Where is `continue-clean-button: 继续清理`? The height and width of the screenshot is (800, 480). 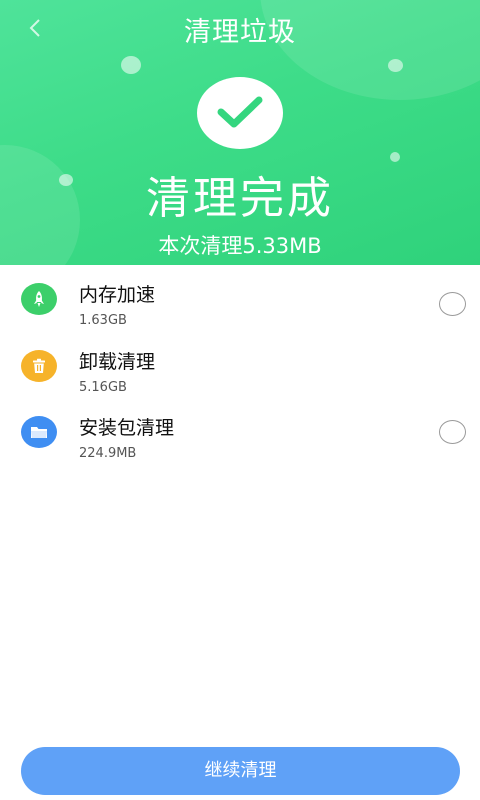
continue-clean-button: 继续清理 is located at coordinates (240, 771).